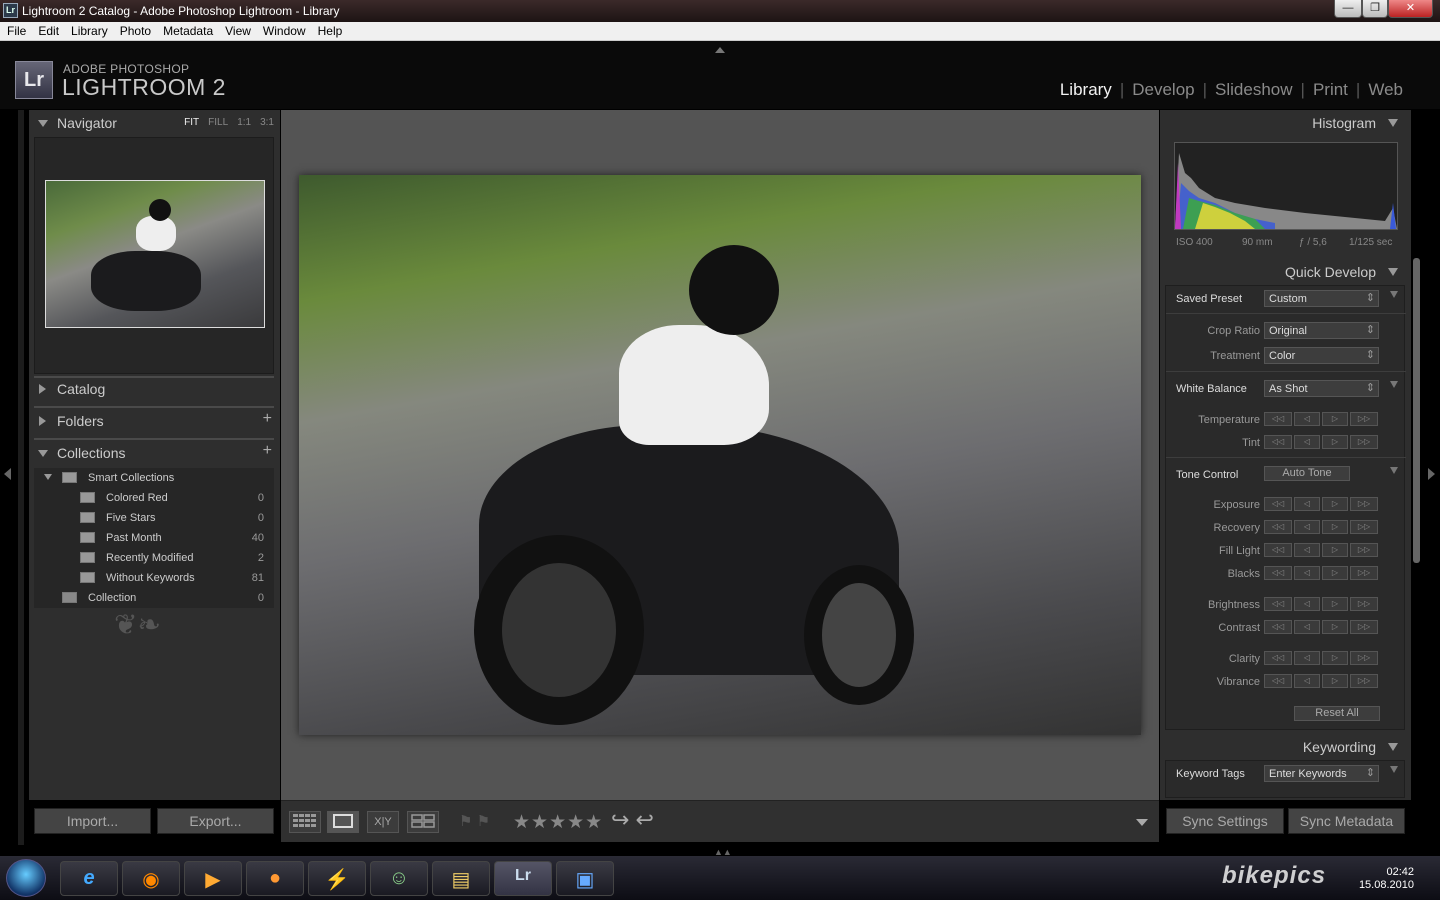 The width and height of the screenshot is (1440, 900). I want to click on clarity-stepper: ◁◁ ◁ ▷ ▷▷, so click(1321, 658).